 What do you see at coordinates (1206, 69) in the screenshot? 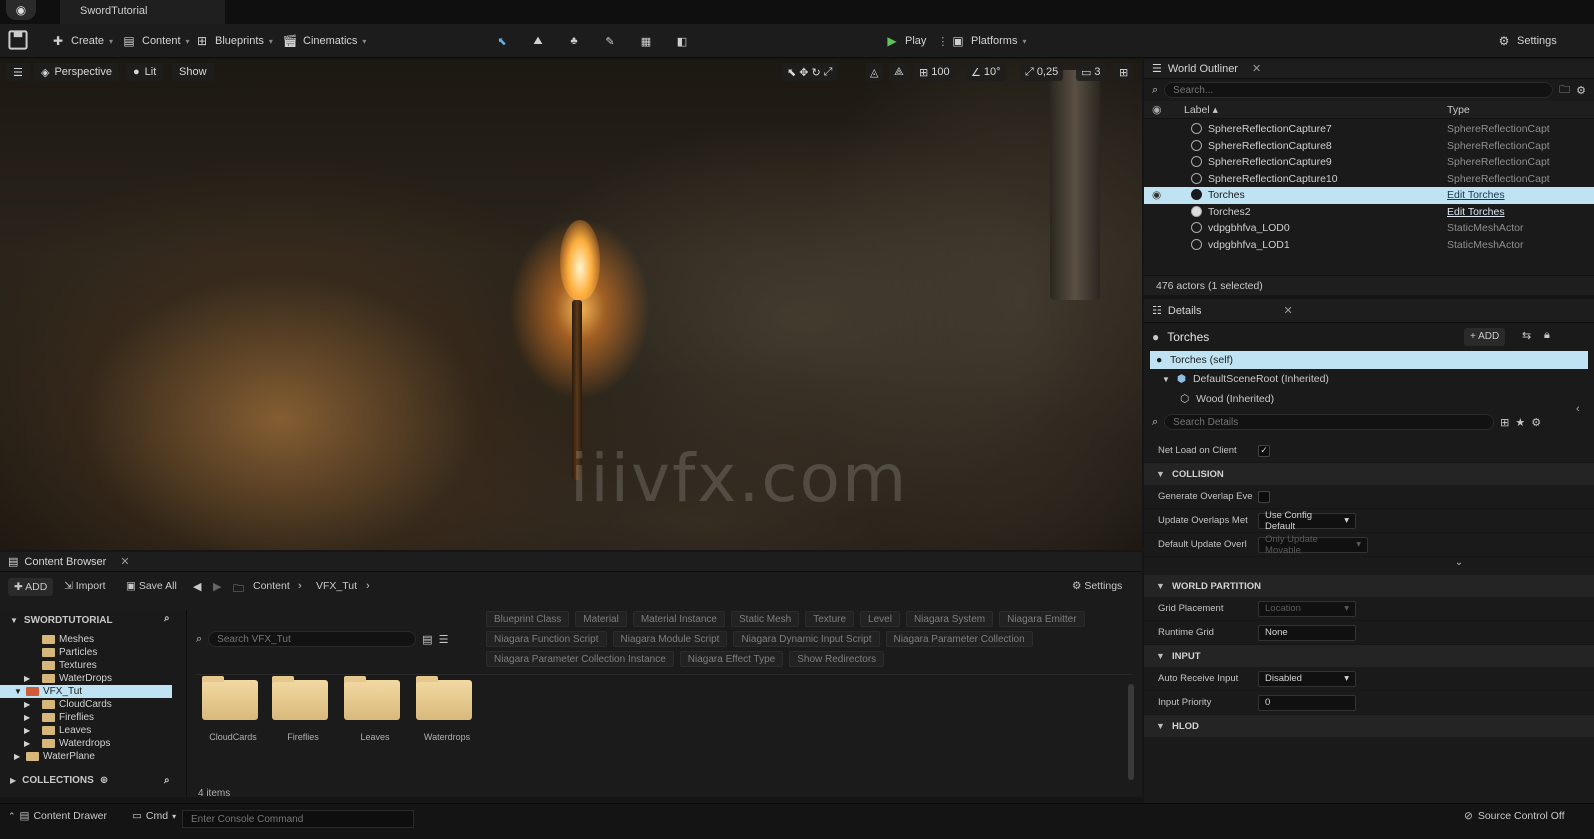
I see `tab-world-outliner: ☰ World Outliner ✕` at bounding box center [1206, 69].